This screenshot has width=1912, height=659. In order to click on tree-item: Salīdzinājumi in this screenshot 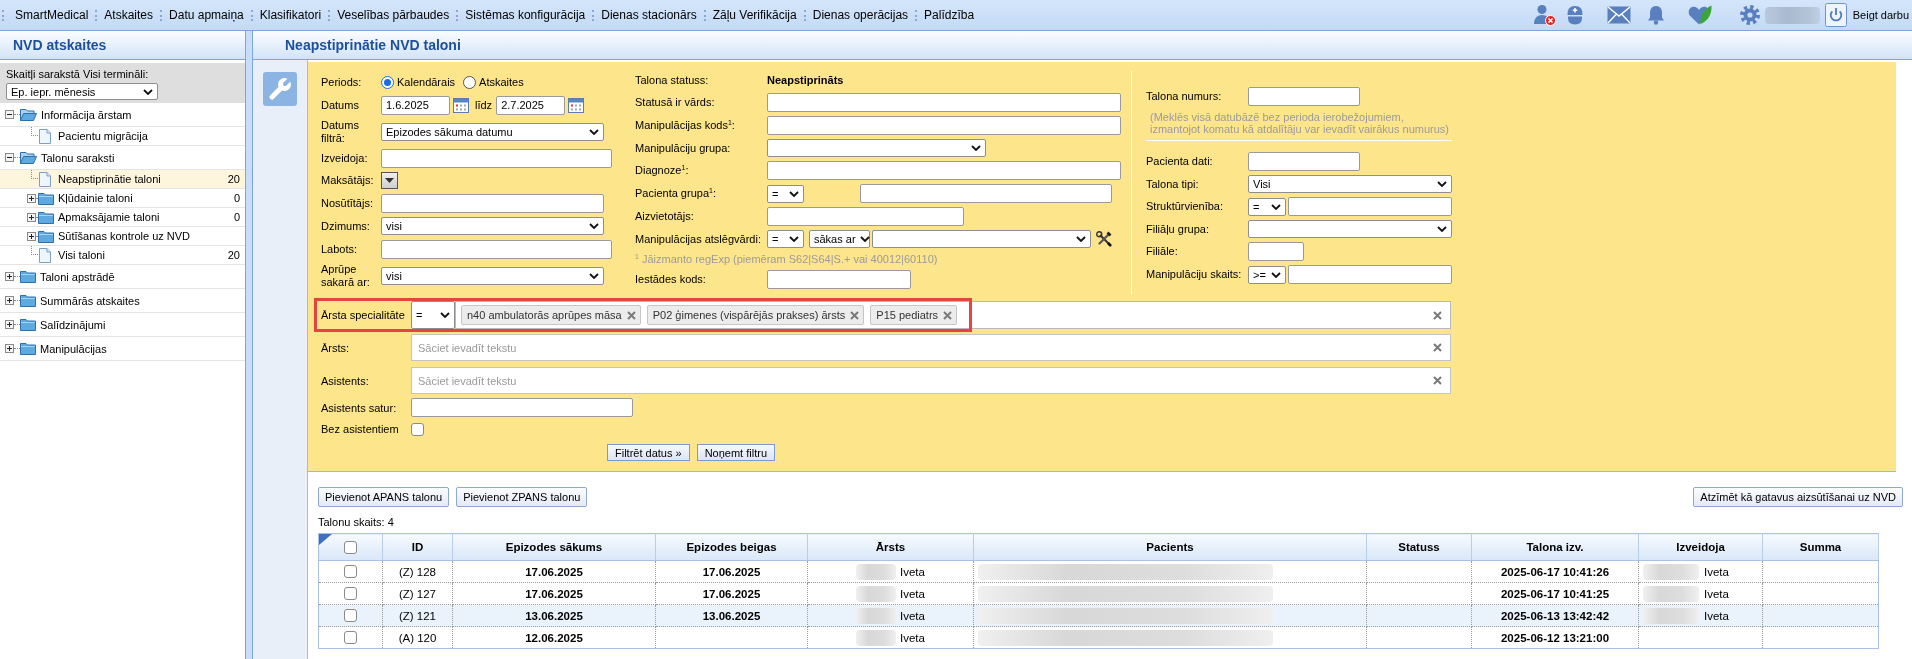, I will do `click(122, 325)`.